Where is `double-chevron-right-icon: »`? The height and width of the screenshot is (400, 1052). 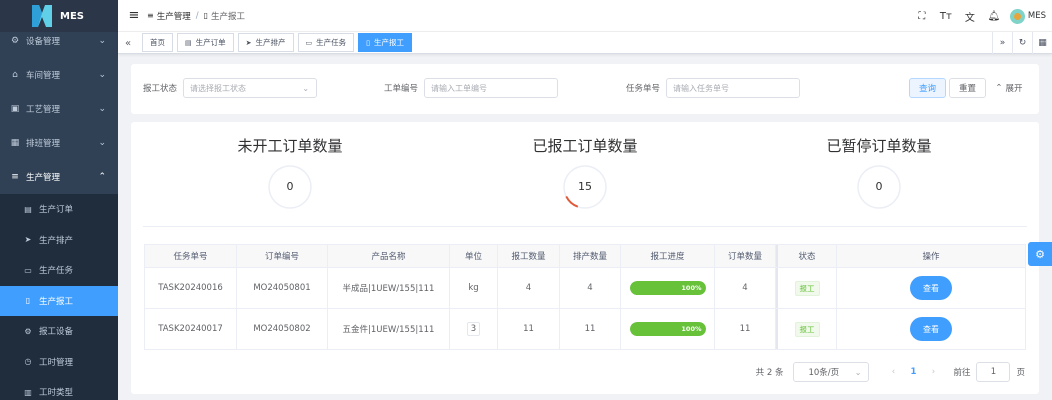 double-chevron-right-icon: » is located at coordinates (1002, 43).